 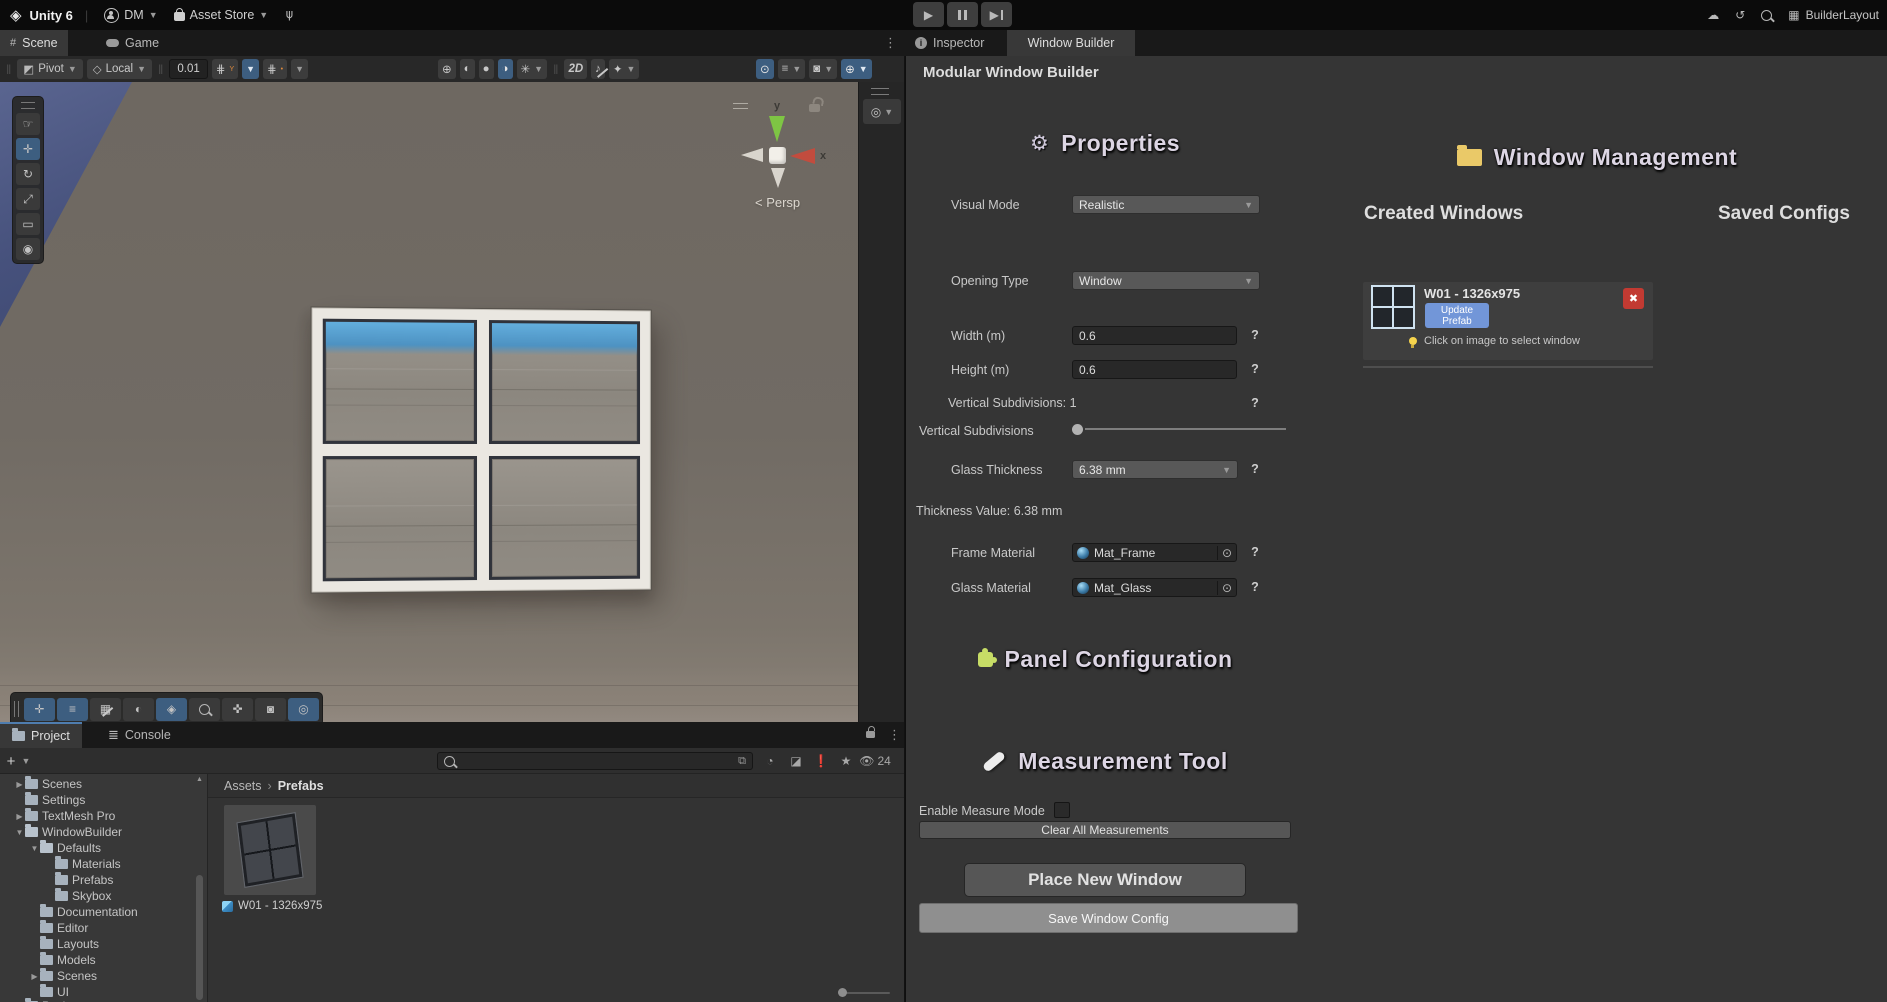 What do you see at coordinates (270, 850) in the screenshot?
I see `prefab-asset-thumbnail` at bounding box center [270, 850].